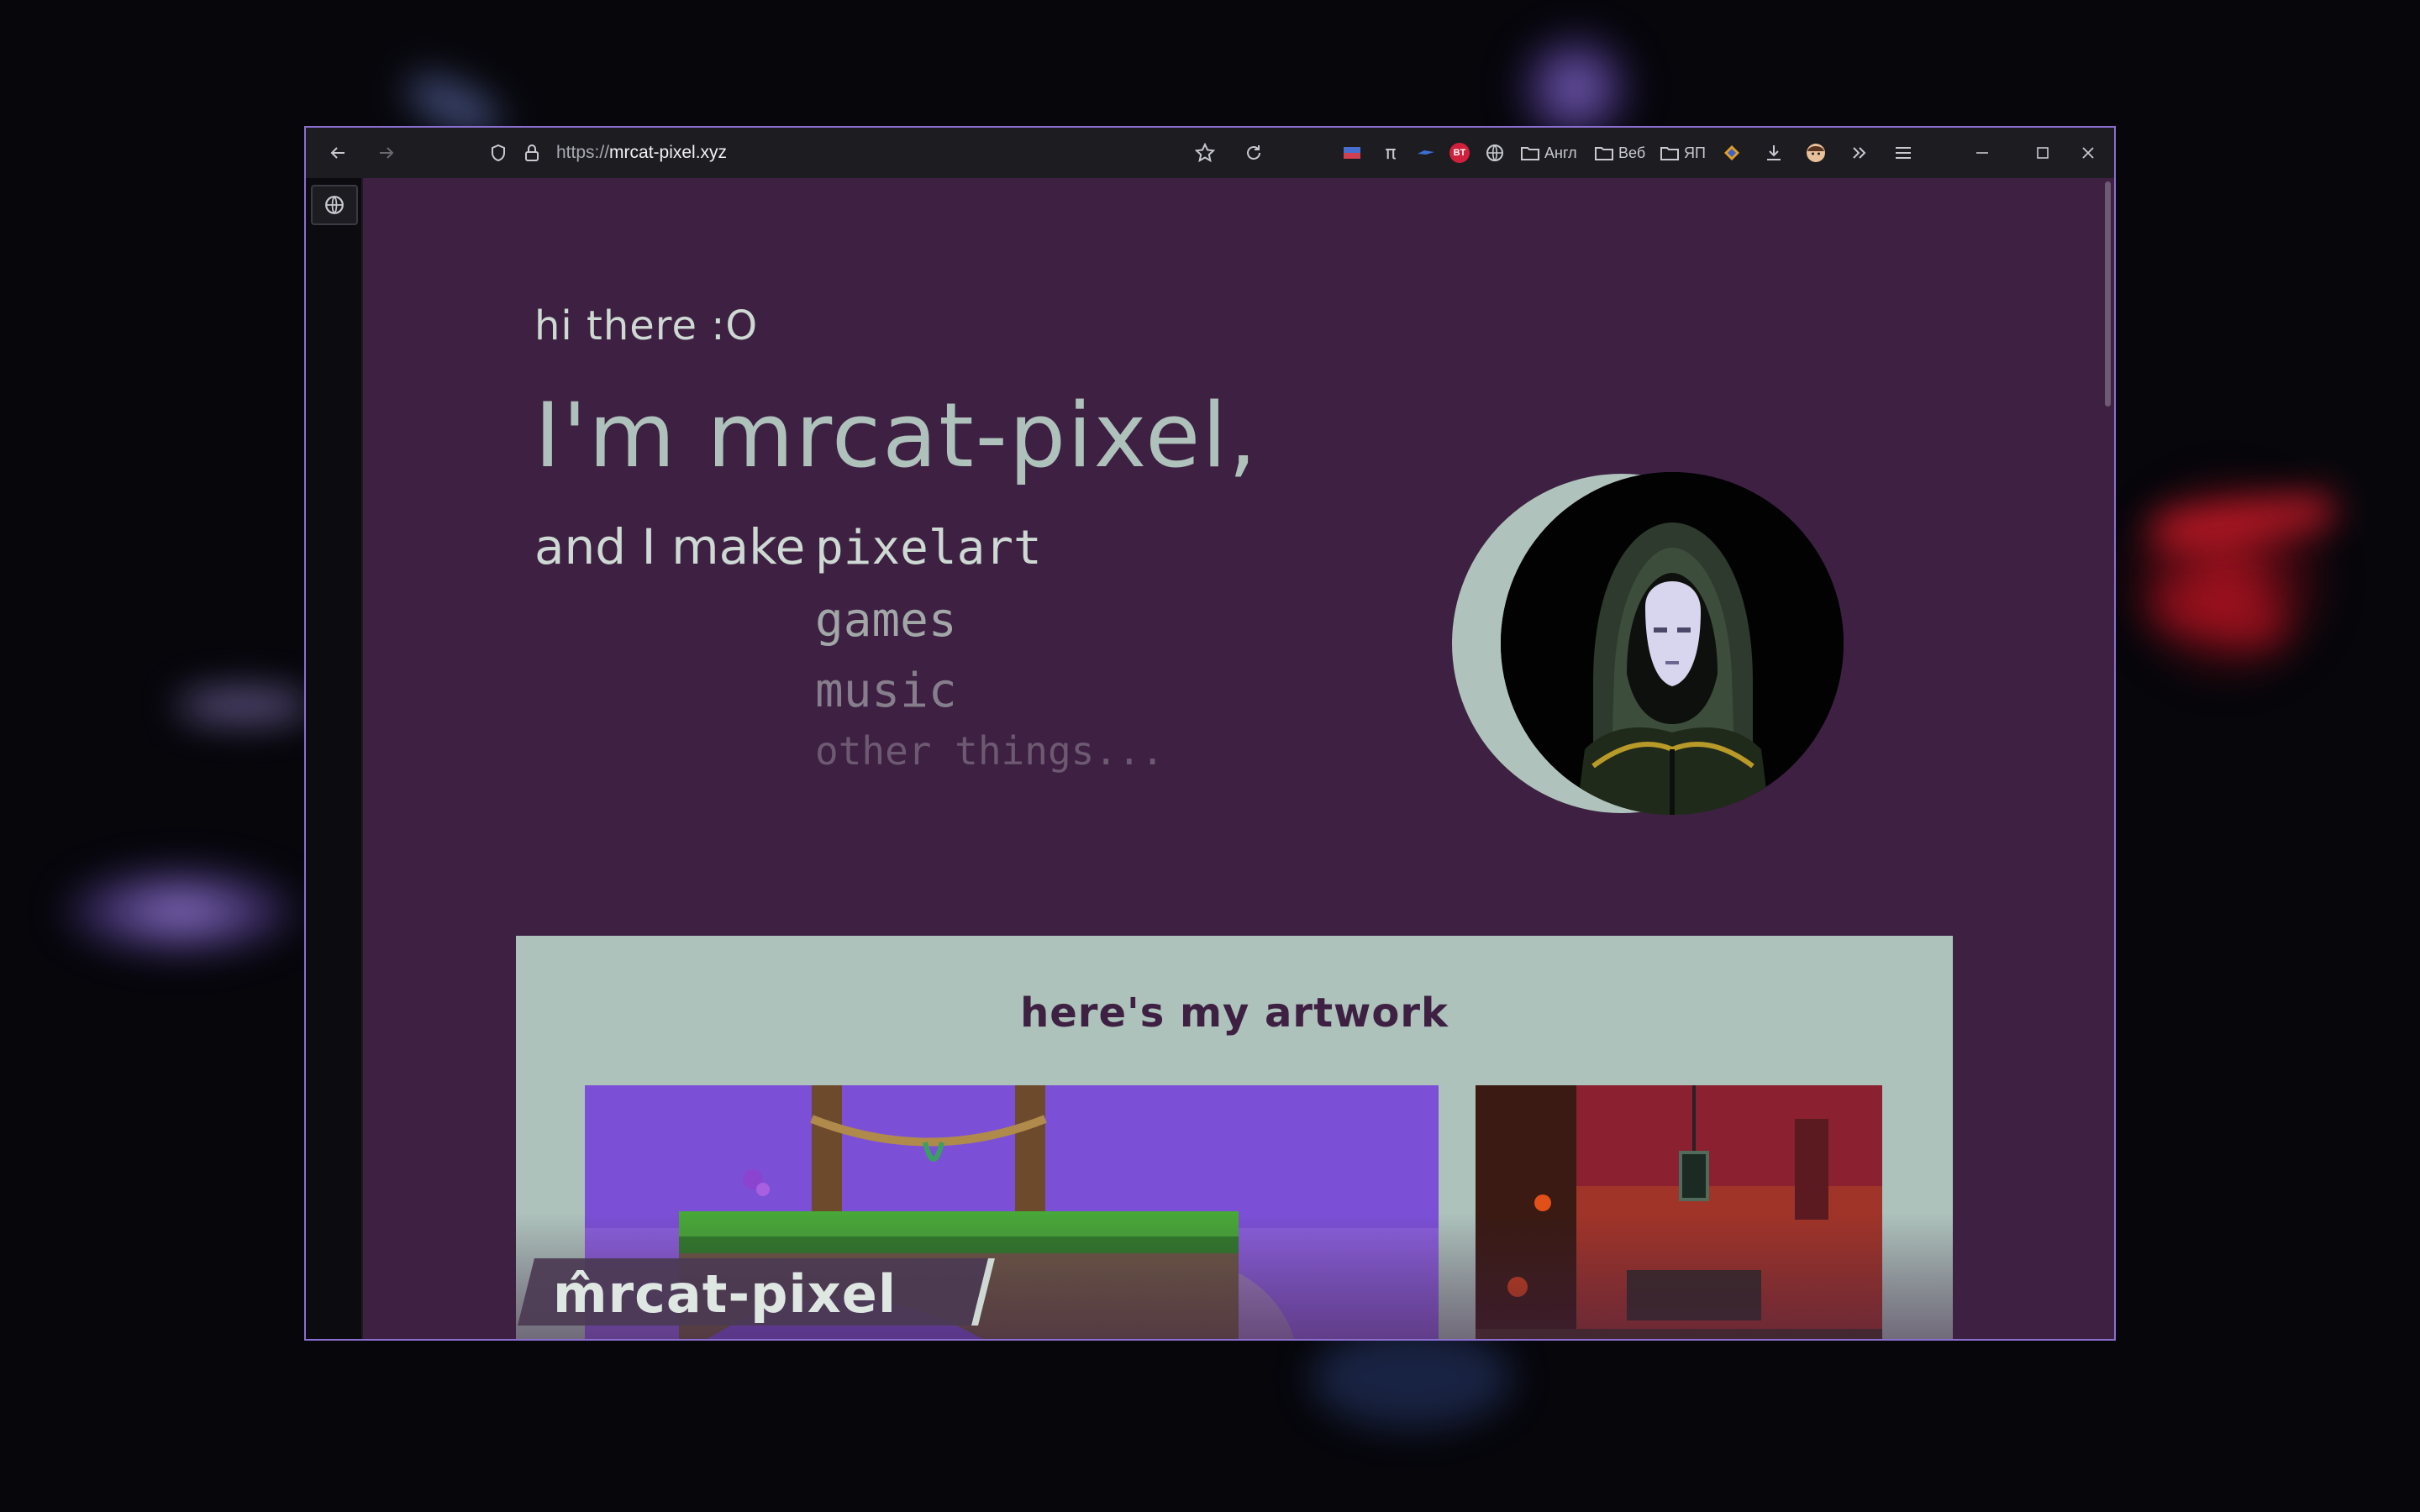 Image resolution: width=2420 pixels, height=1512 pixels. I want to click on avatar, so click(1673, 643).